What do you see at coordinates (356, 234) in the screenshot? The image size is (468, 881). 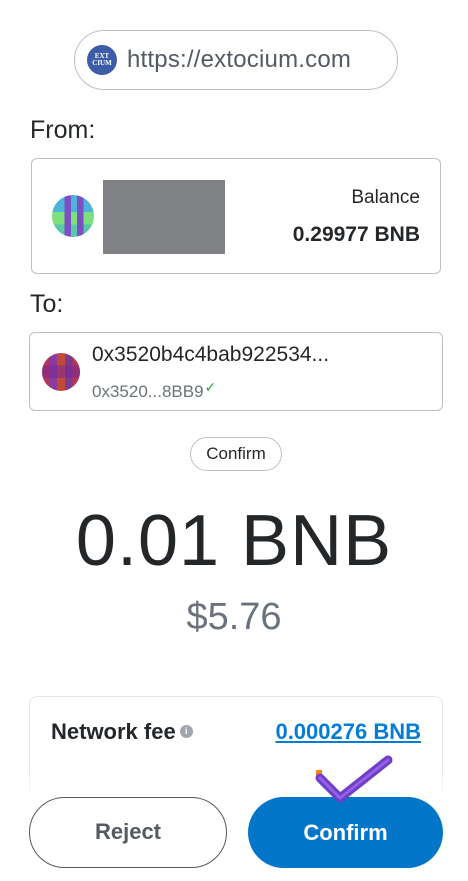 I see `balance-value: 0.29977 BNB` at bounding box center [356, 234].